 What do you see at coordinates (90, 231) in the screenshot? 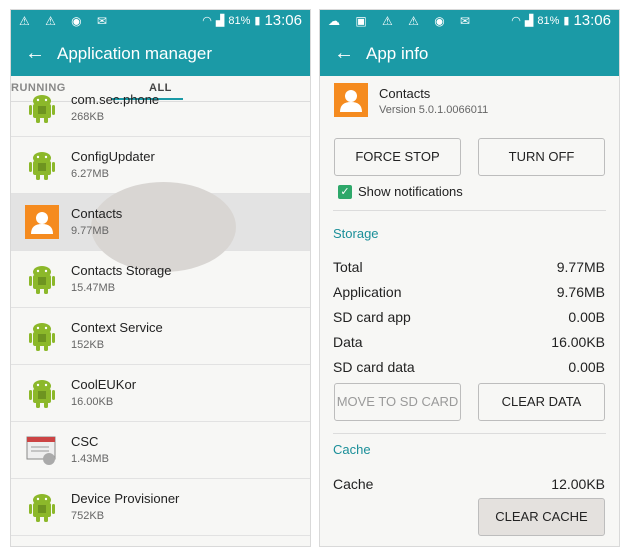
I see `app-size: 9.77MB` at bounding box center [90, 231].